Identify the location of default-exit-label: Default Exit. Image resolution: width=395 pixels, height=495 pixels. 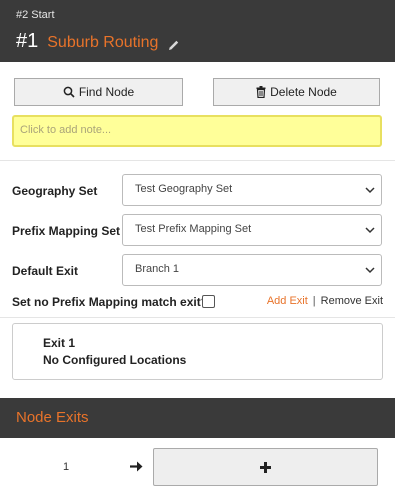
(45, 271).